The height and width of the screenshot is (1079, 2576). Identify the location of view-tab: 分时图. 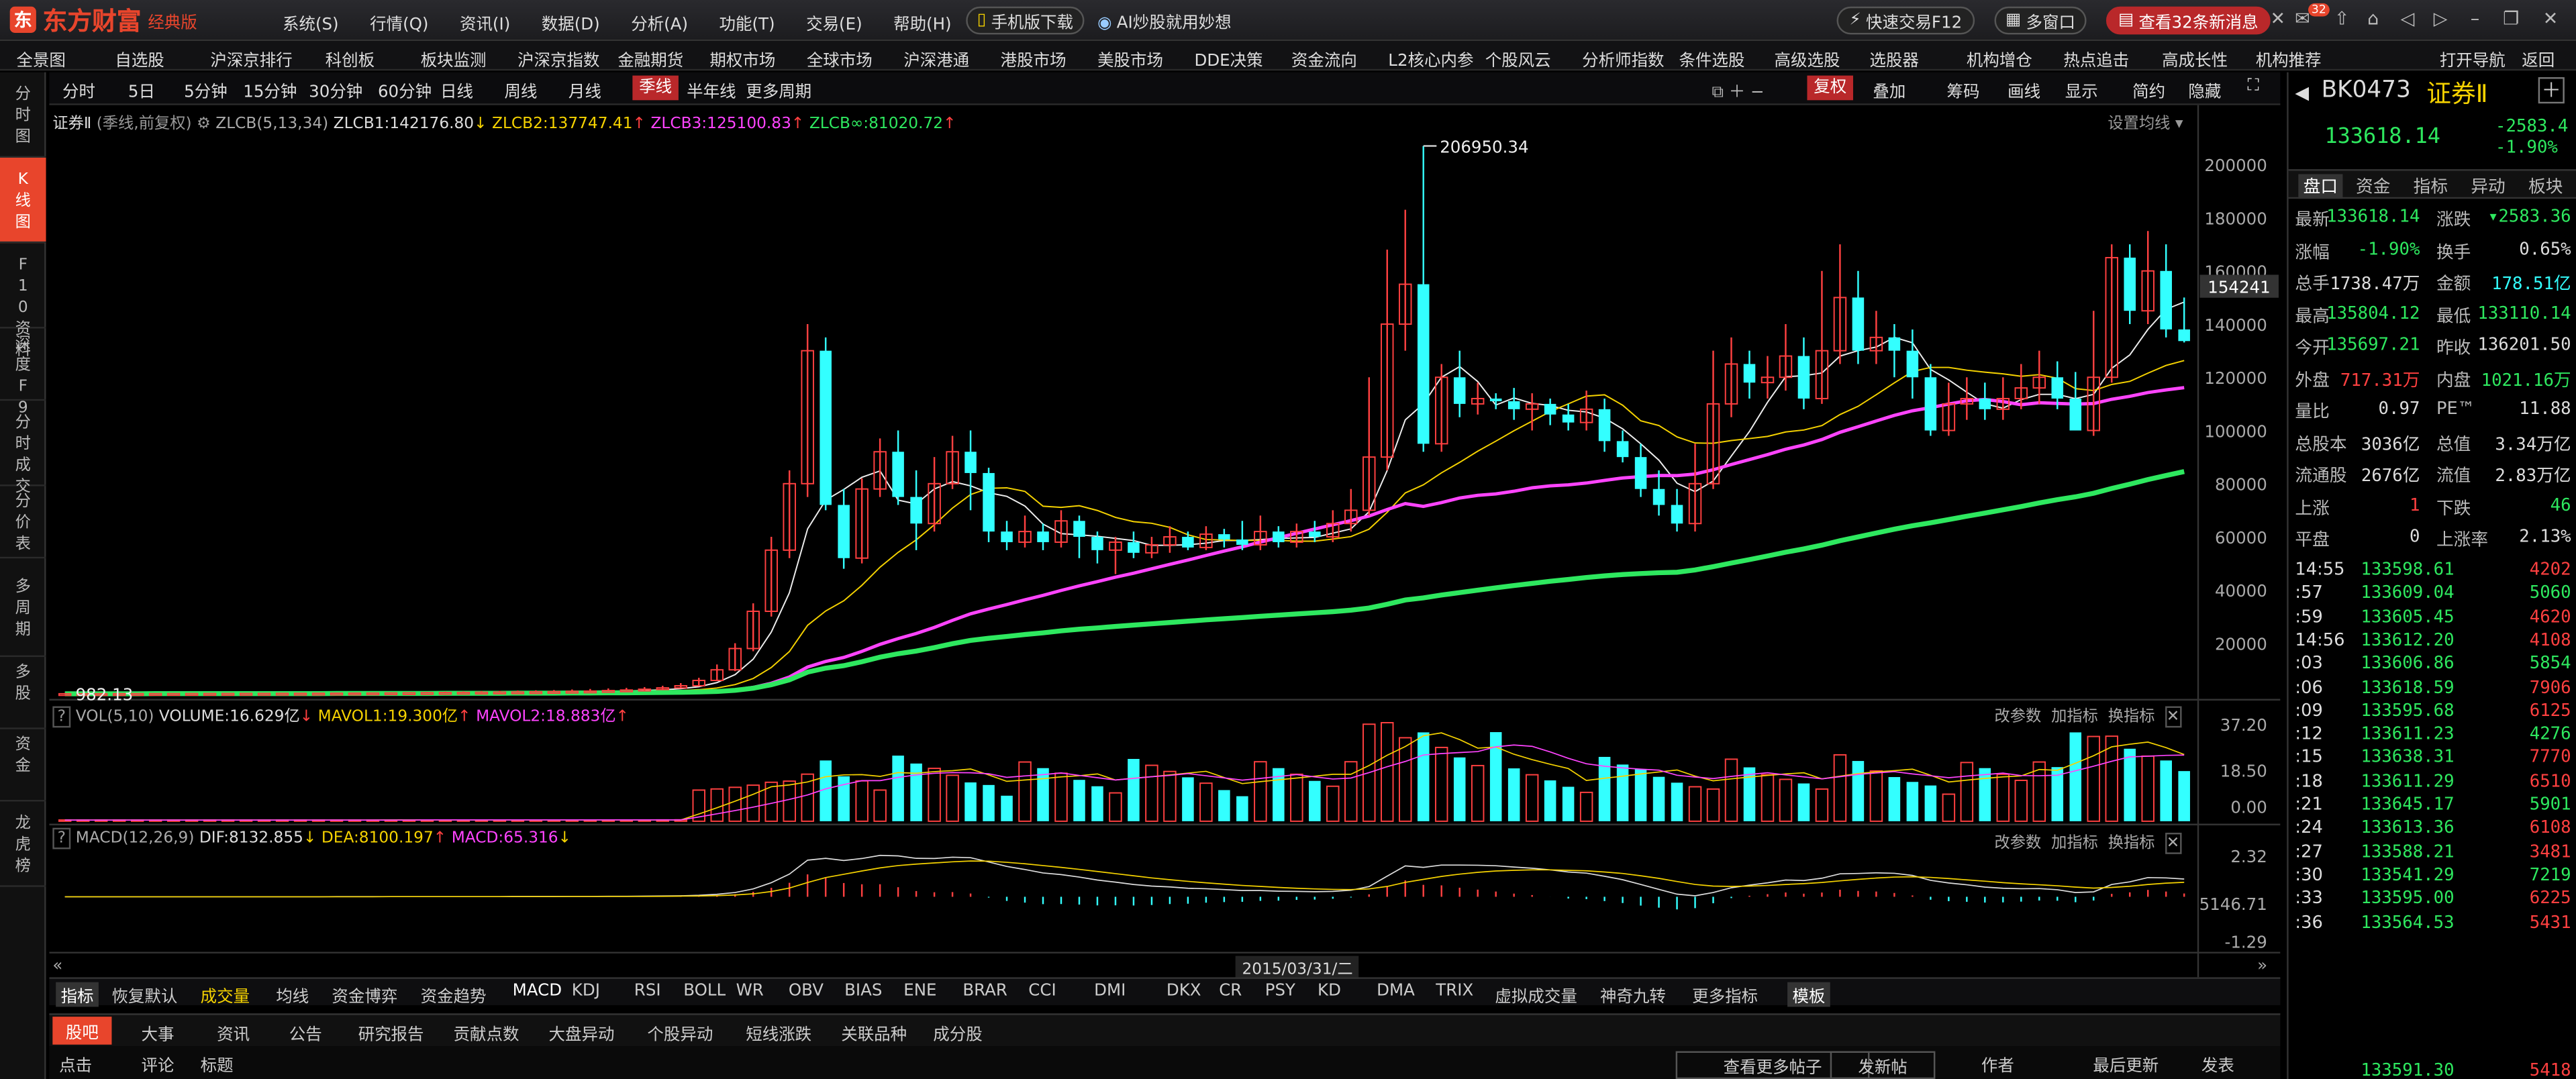
(23, 115).